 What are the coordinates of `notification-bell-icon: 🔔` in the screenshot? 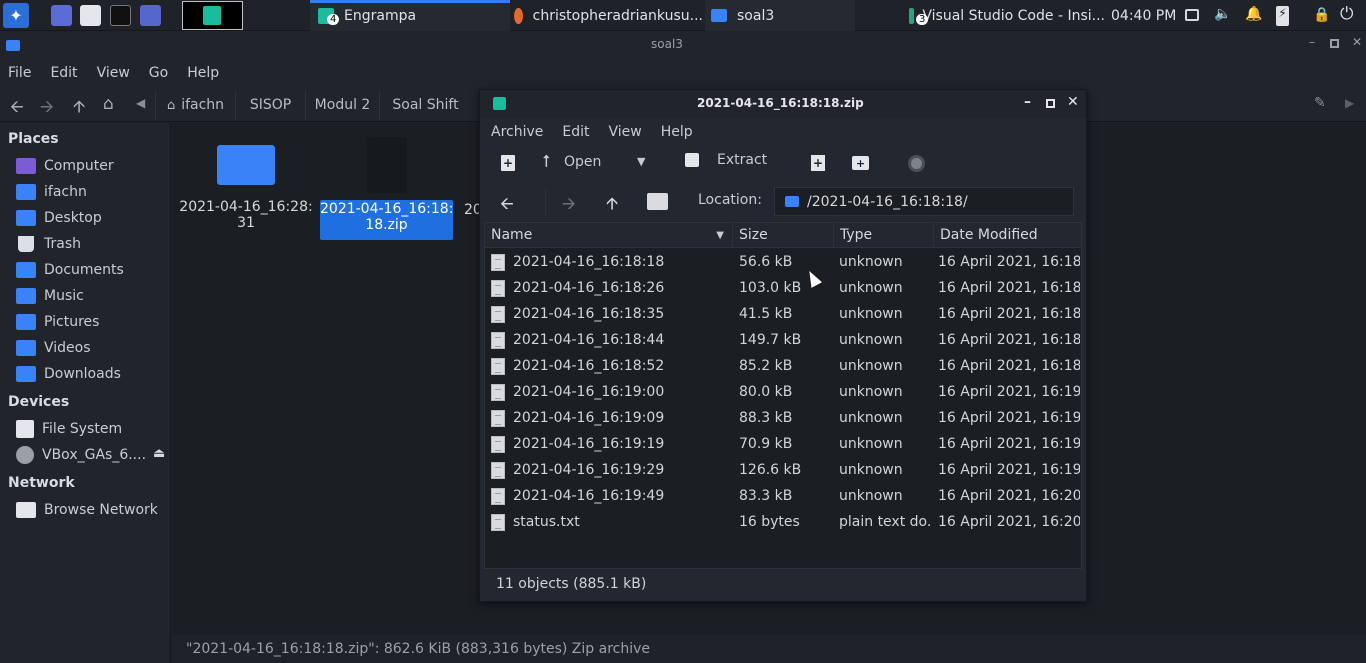 It's located at (1253, 14).